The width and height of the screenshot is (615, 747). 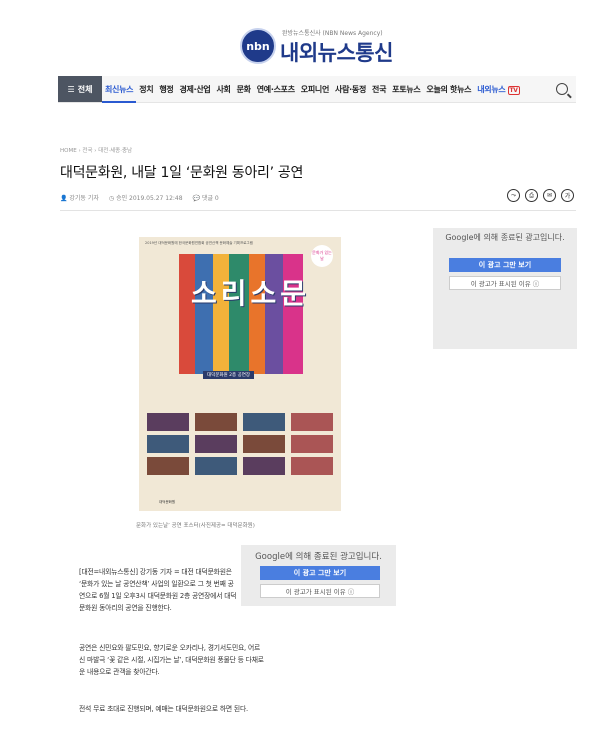 I want to click on nav-item-hot: 오늘의 핫뉴스, so click(x=448, y=89).